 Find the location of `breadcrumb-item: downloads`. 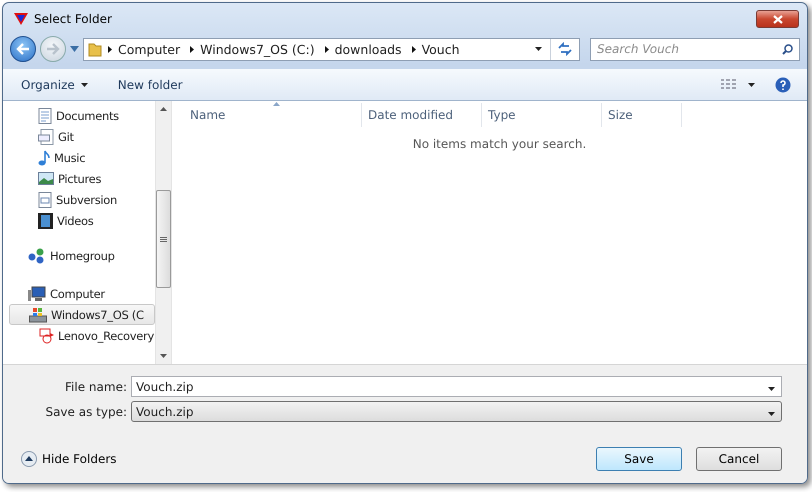

breadcrumb-item: downloads is located at coordinates (368, 49).